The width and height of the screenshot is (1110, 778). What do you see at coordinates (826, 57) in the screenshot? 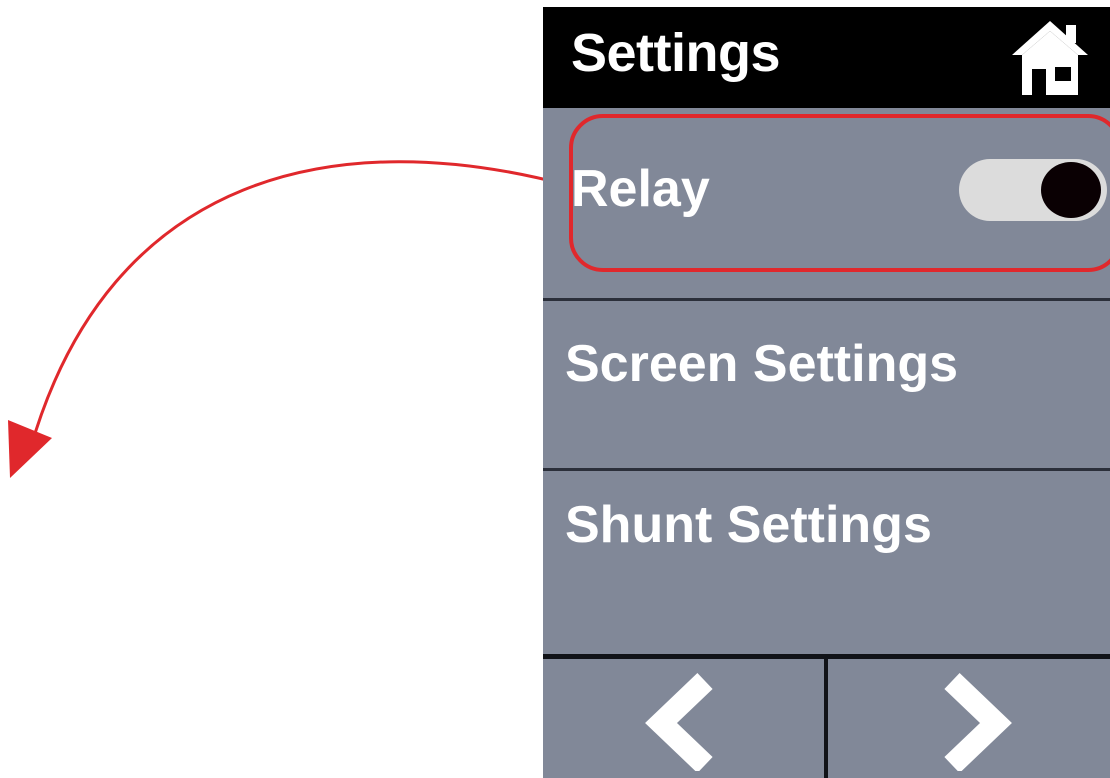
I see `header-bar: Settings` at bounding box center [826, 57].